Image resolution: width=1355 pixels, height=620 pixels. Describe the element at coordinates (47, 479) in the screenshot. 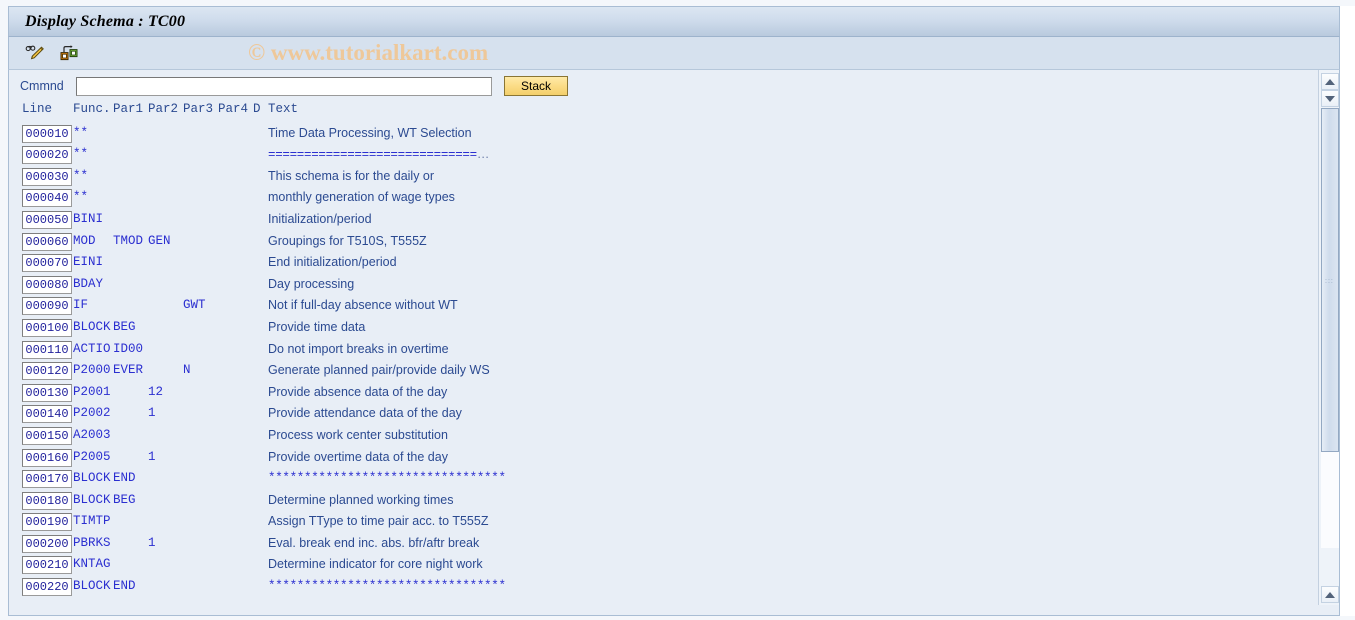

I see `cell-line: 000170` at that location.